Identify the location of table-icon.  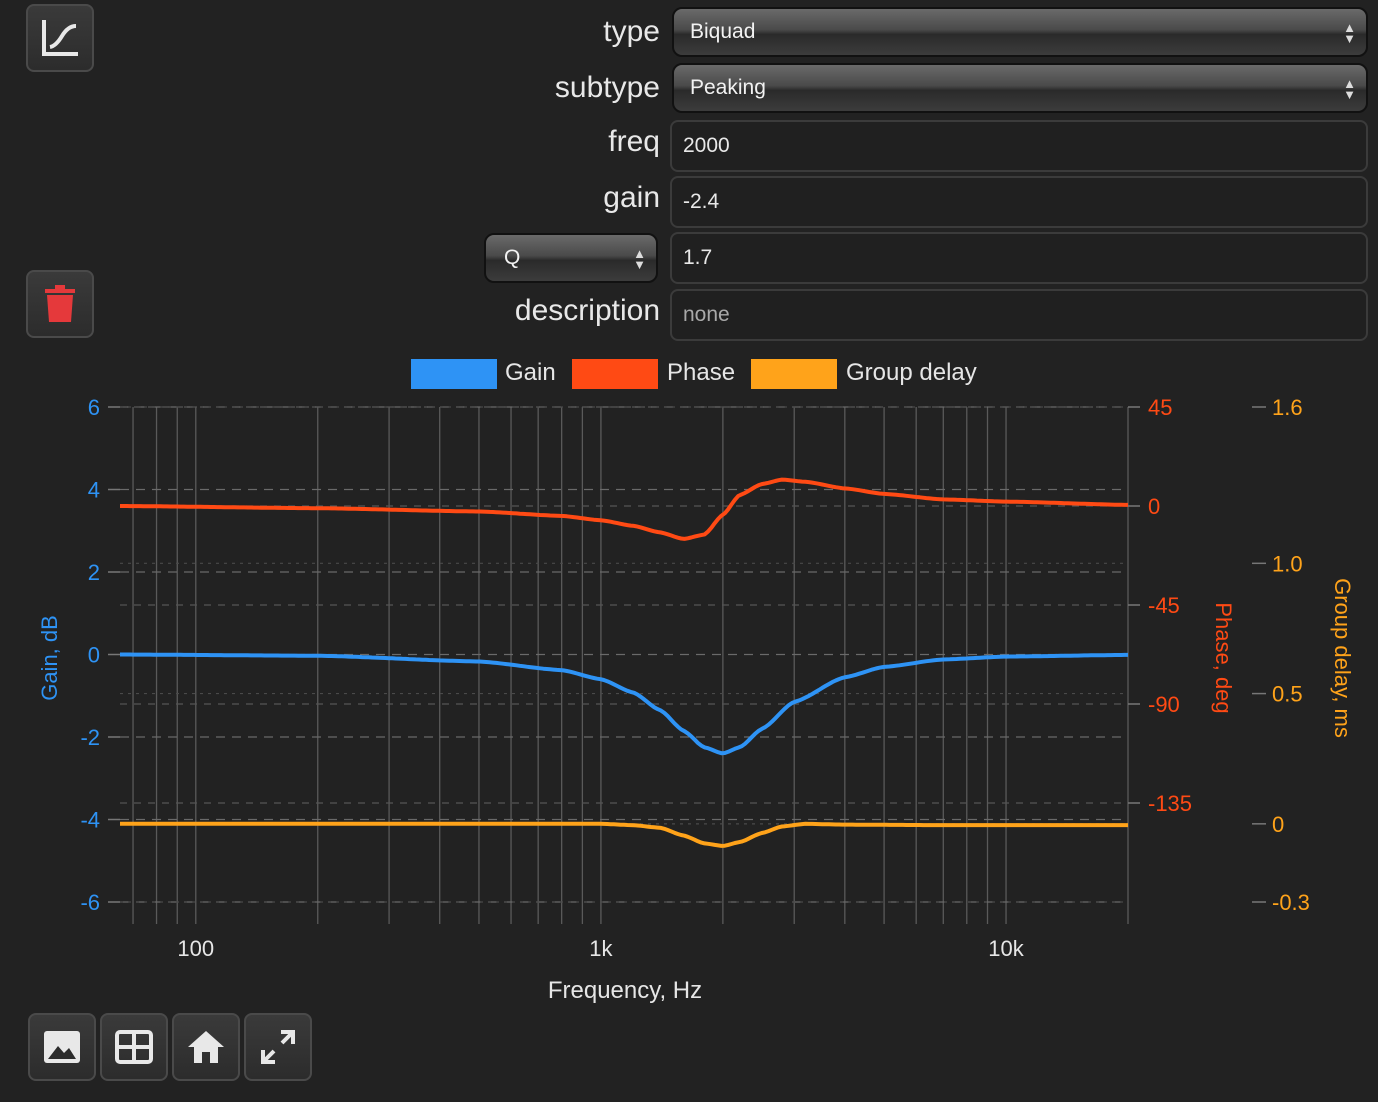
(134, 1047).